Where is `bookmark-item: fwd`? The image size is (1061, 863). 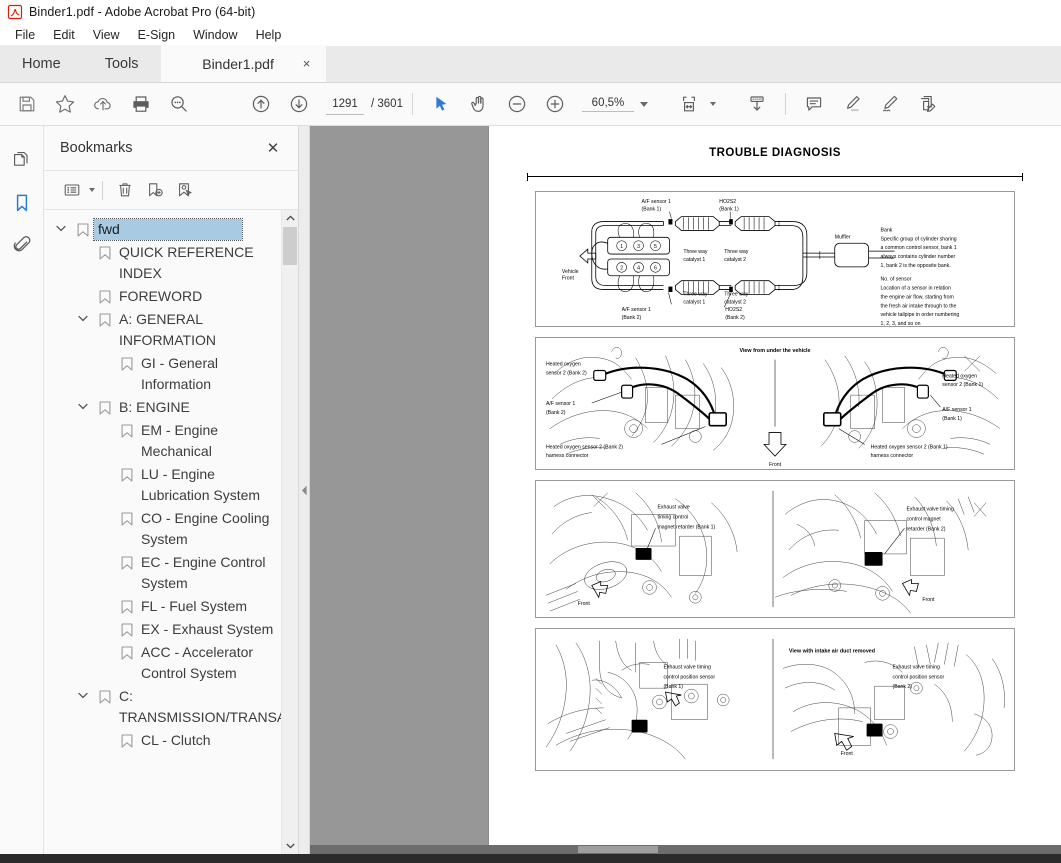 bookmark-item: fwd is located at coordinates (162, 229).